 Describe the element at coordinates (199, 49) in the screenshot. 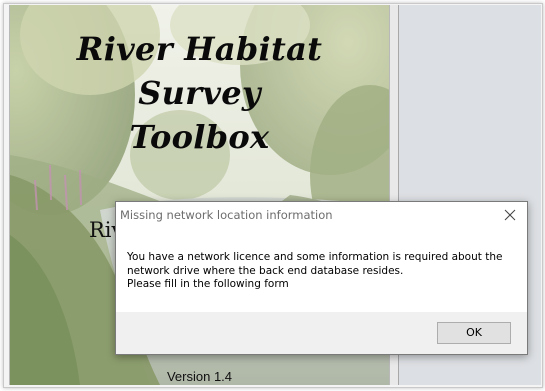

I see `splash-title-line-1: River Habitat` at that location.